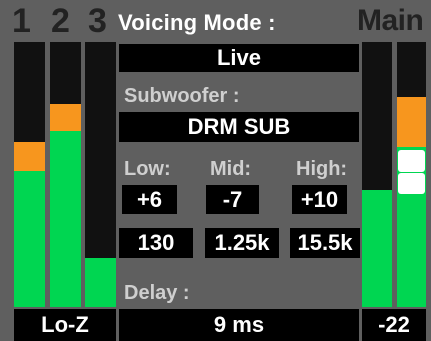 This screenshot has height=341, width=431. Describe the element at coordinates (100, 174) in the screenshot. I see `channel-3-meter` at that location.